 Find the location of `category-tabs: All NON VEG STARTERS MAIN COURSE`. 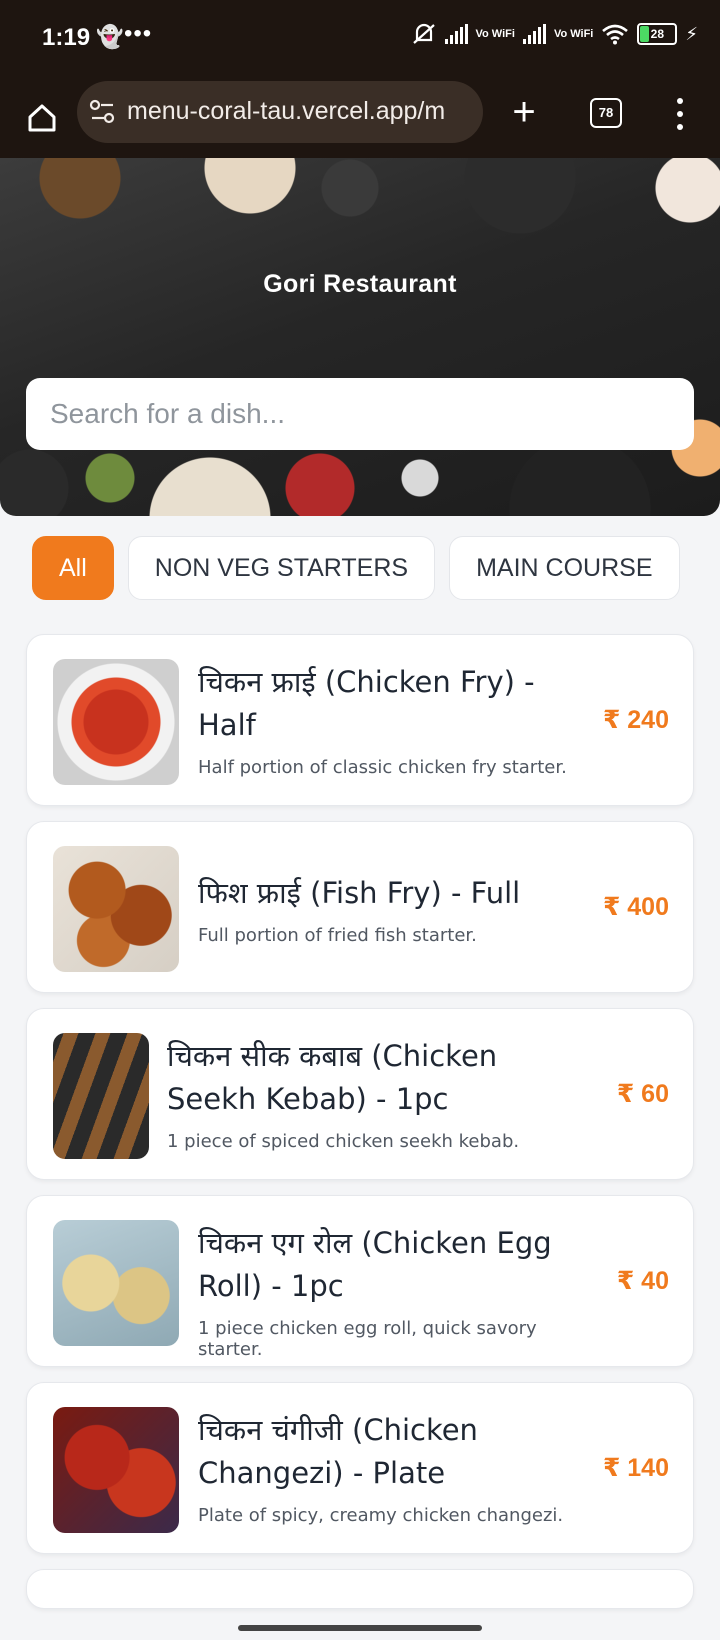

category-tabs: All NON VEG STARTERS MAIN COURSE is located at coordinates (356, 568).